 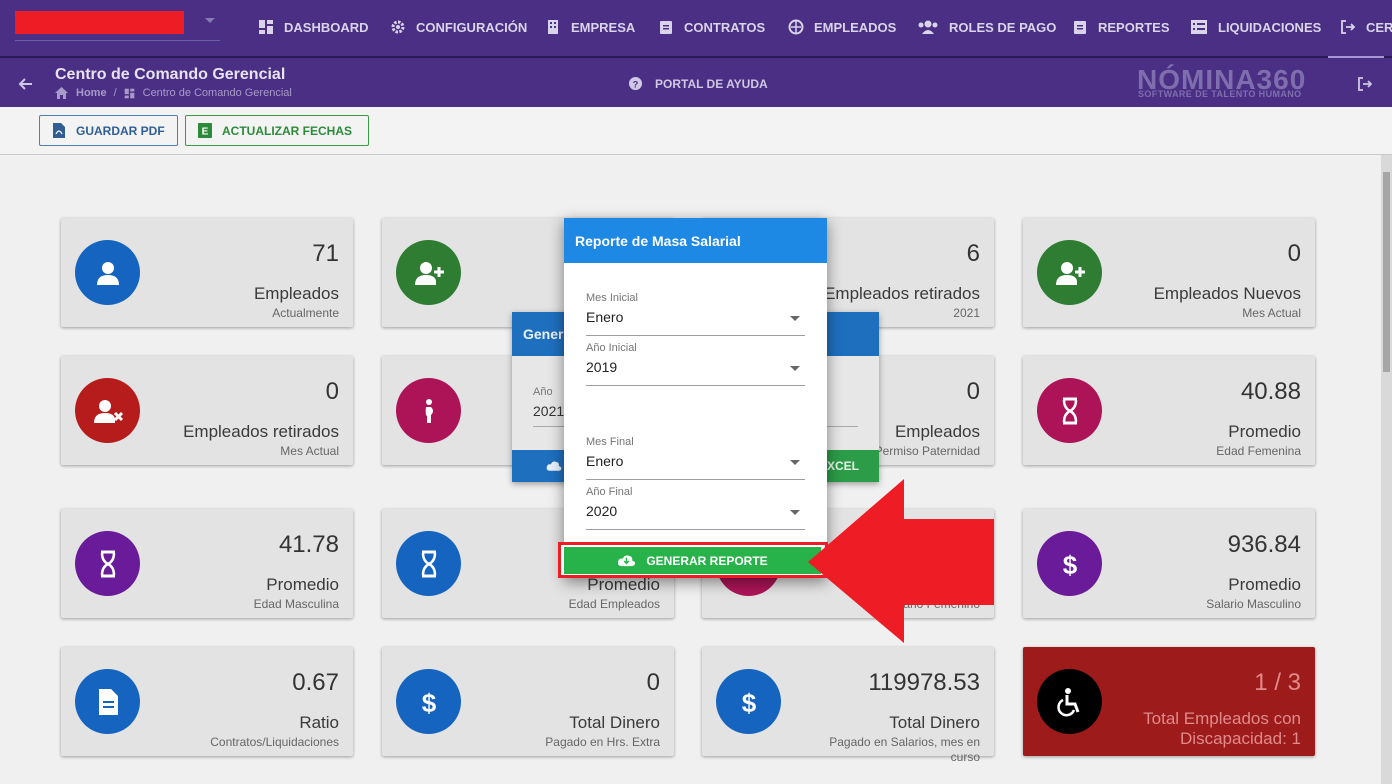 I want to click on stat-icon-circle: $, so click(x=748, y=701).